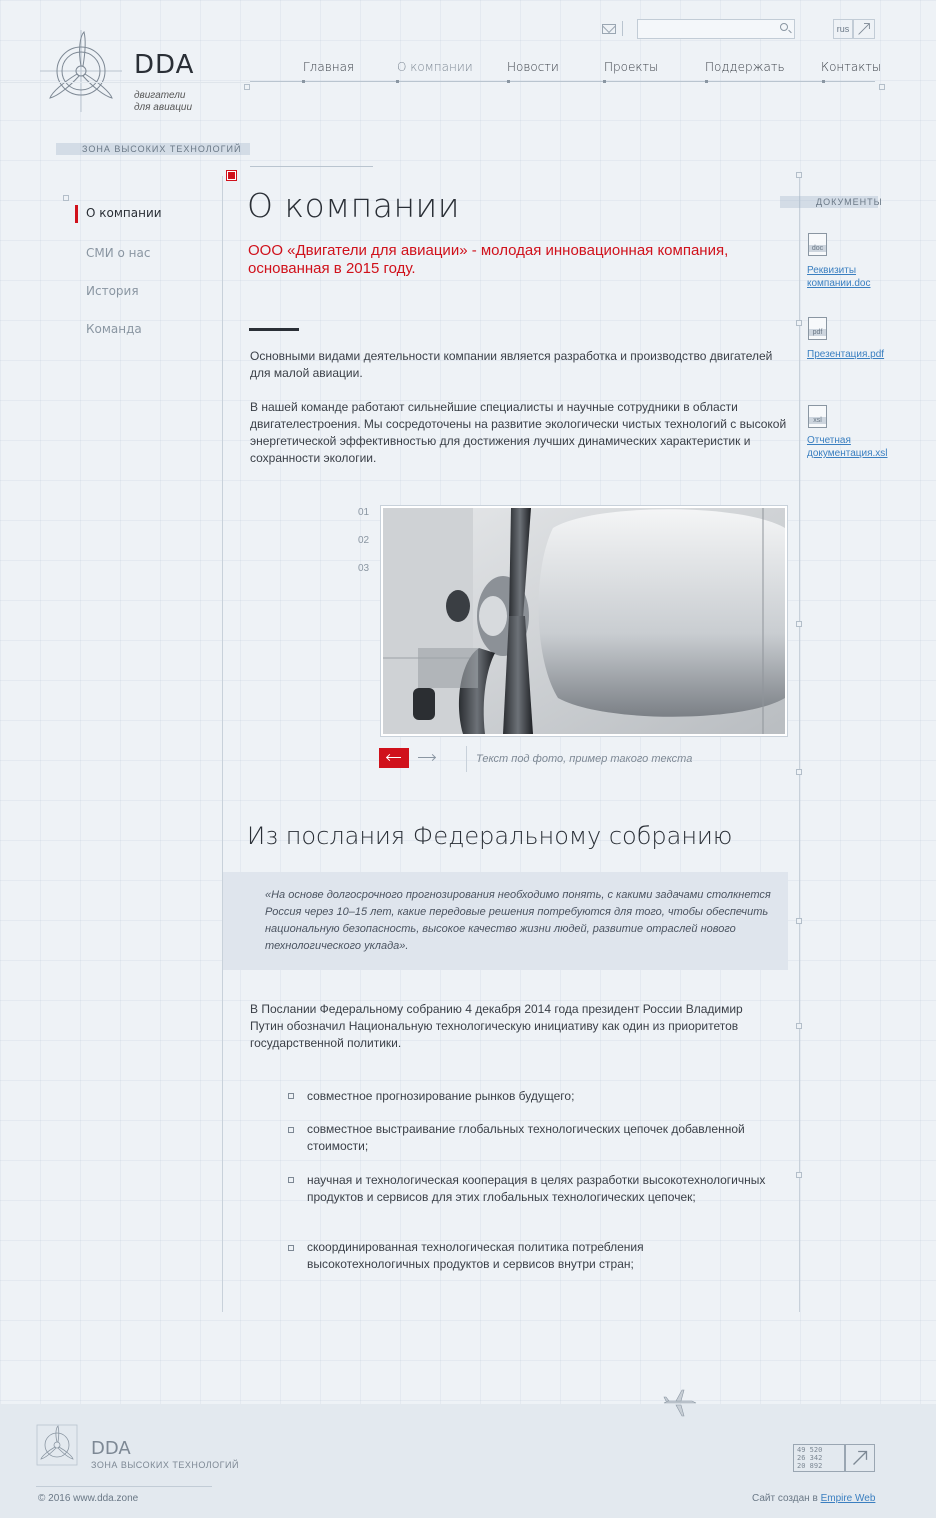 Image resolution: width=936 pixels, height=1518 pixels. I want to click on slide-number-3: 03, so click(363, 568).